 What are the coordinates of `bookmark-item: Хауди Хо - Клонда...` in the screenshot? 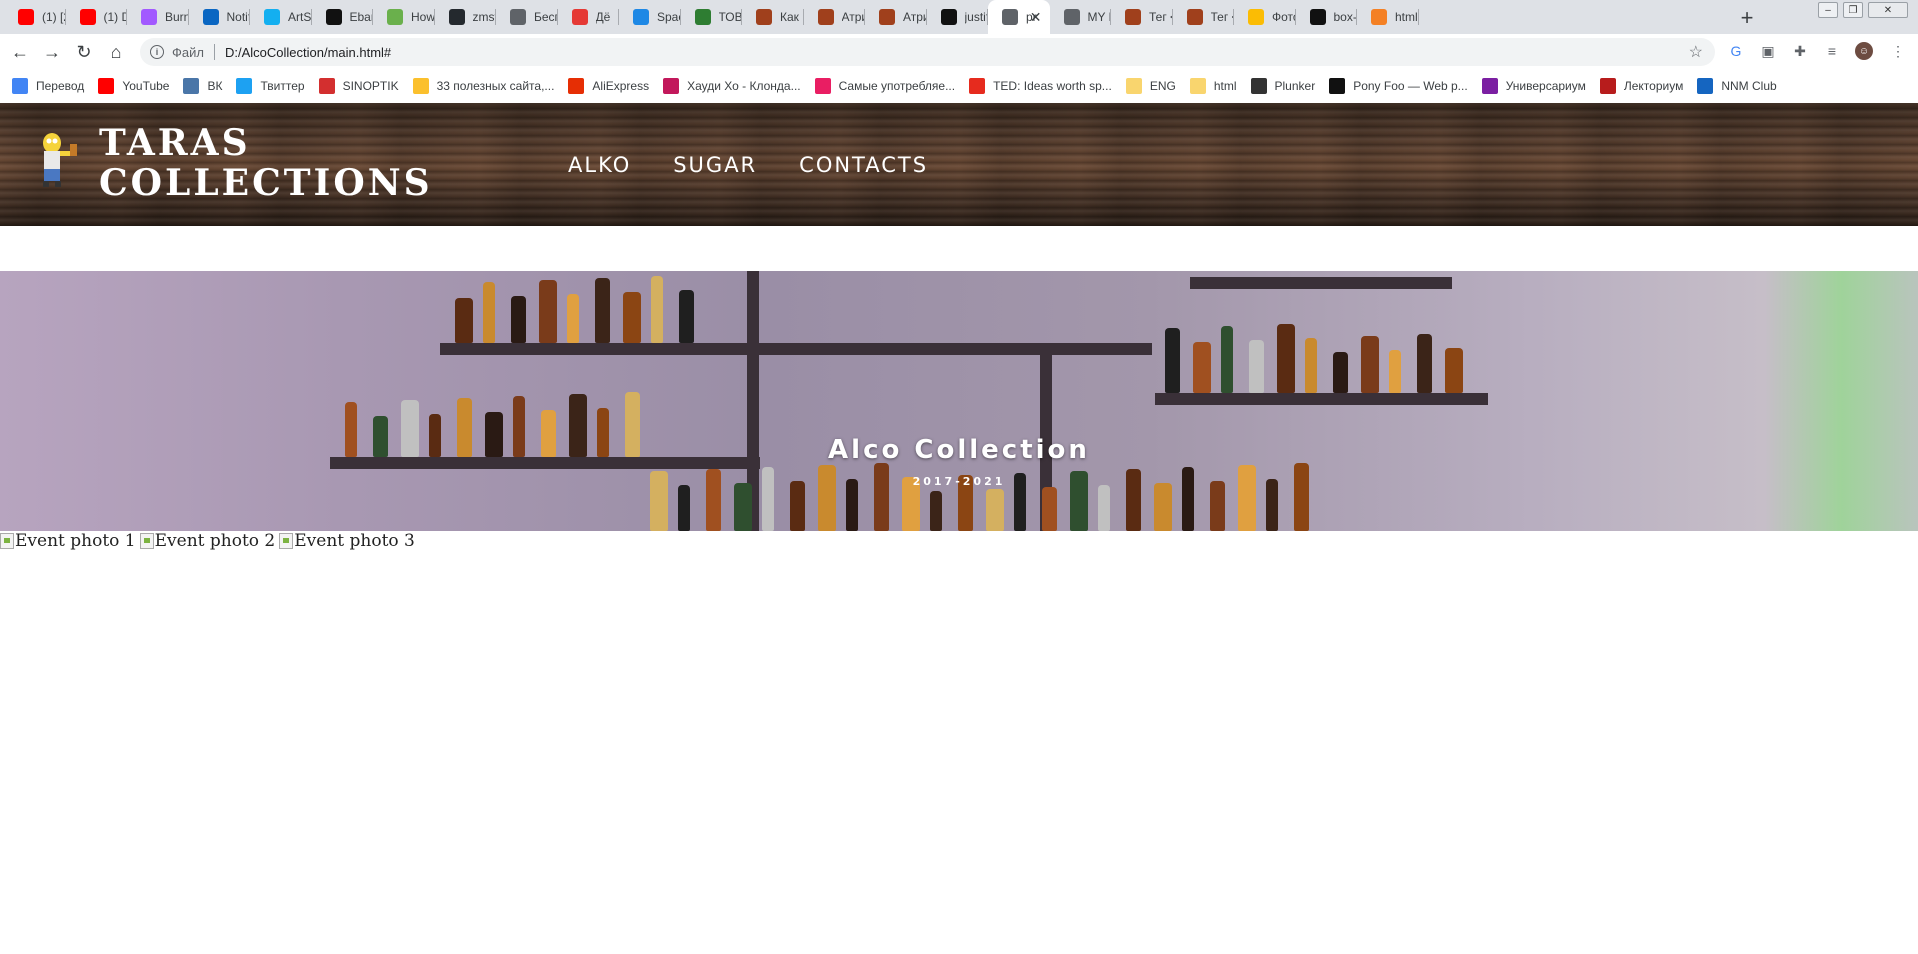 It's located at (732, 85).